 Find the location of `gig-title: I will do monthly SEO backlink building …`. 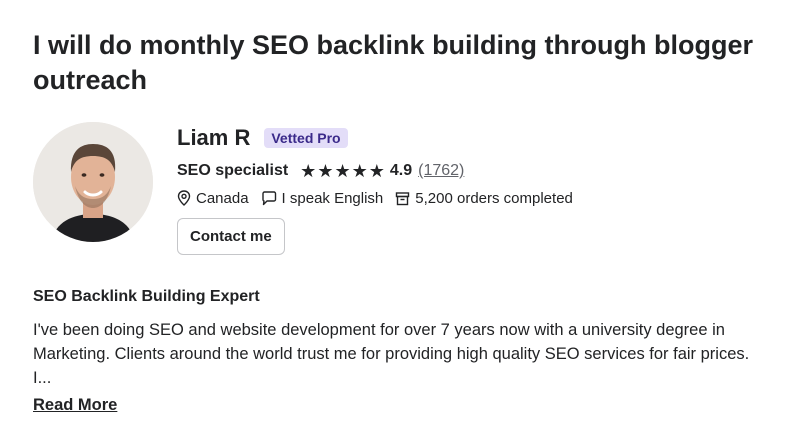

gig-title: I will do monthly SEO backlink building … is located at coordinates (393, 62).